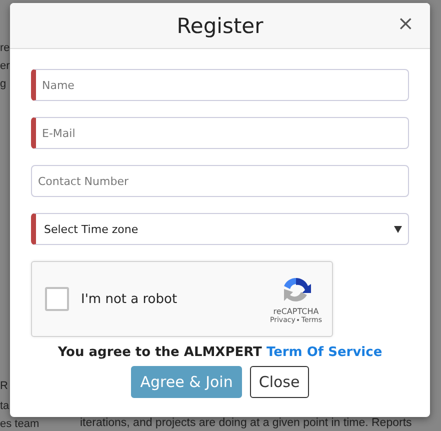 Image resolution: width=441 pixels, height=431 pixels. What do you see at coordinates (220, 133) in the screenshot?
I see `input-field: E-Mail` at bounding box center [220, 133].